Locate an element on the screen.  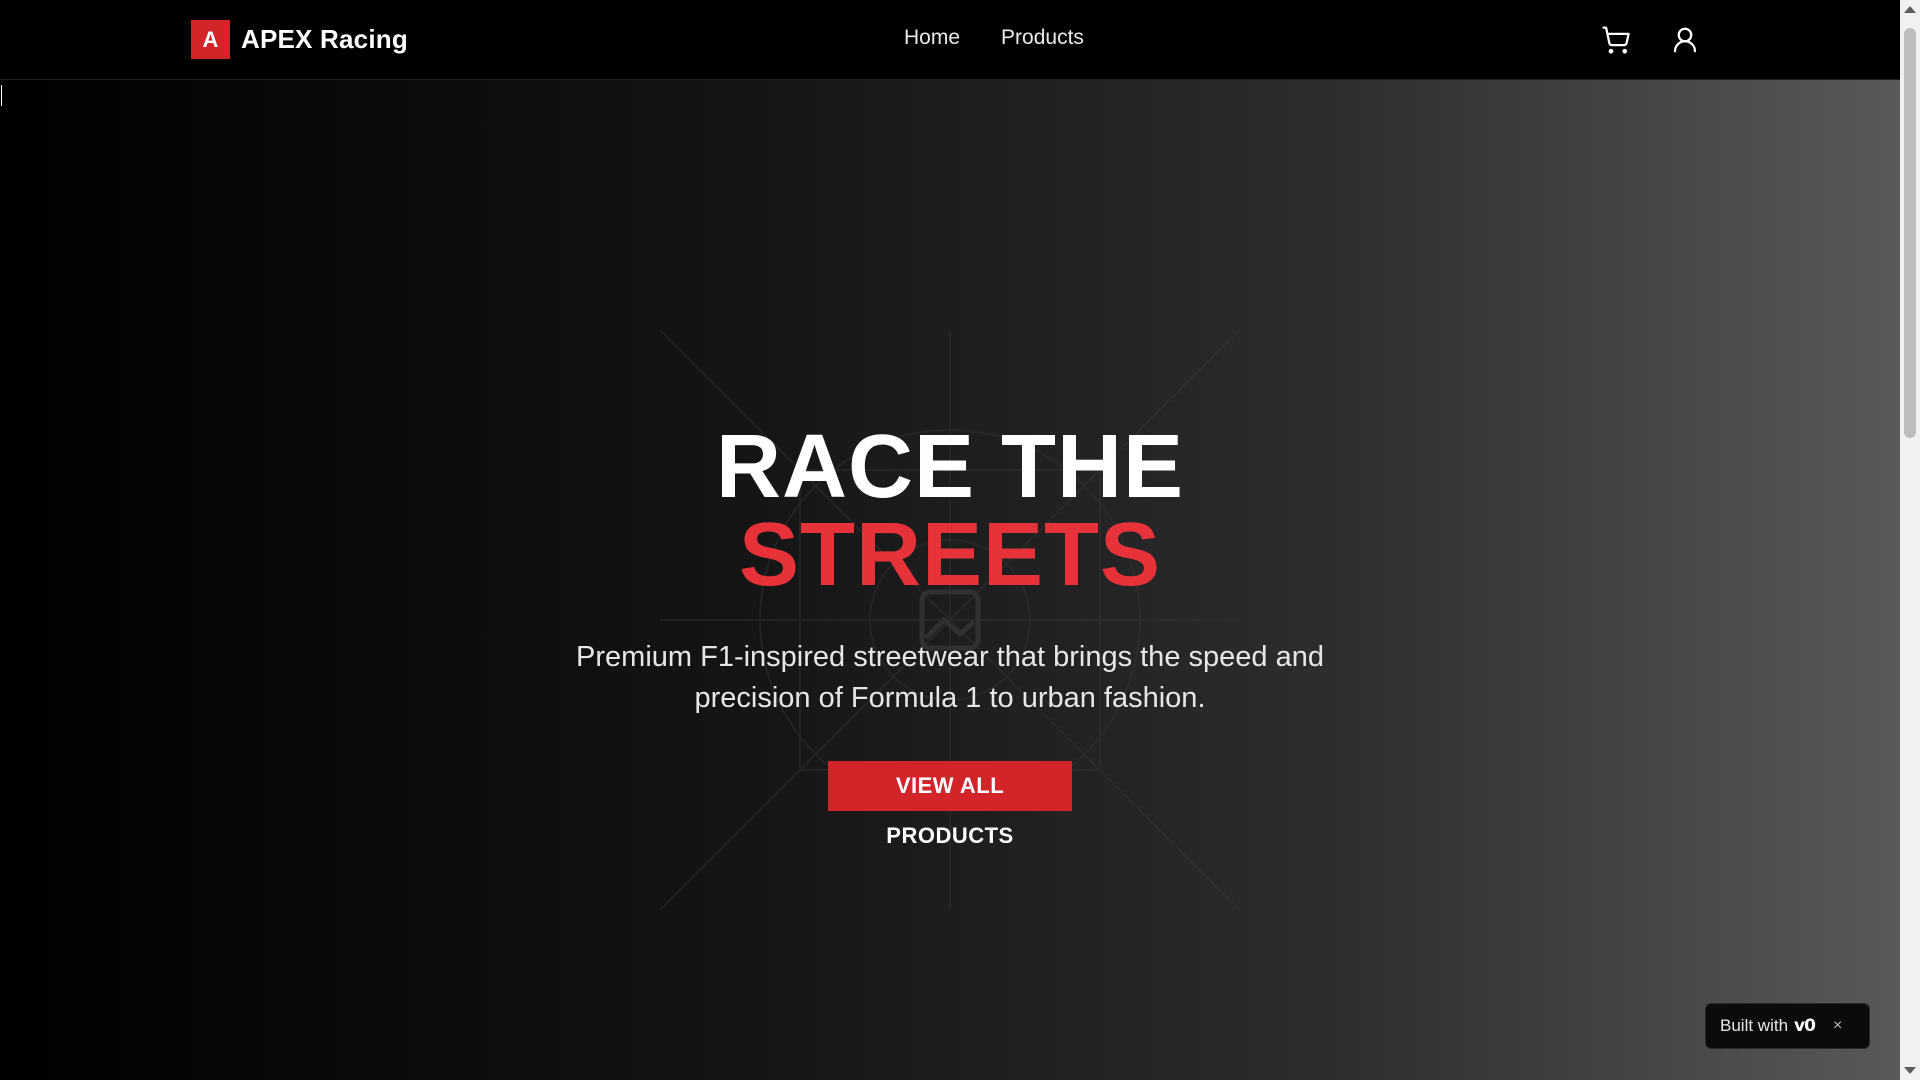
built-with-badge: Built with v0 × is located at coordinates (1787, 1026).